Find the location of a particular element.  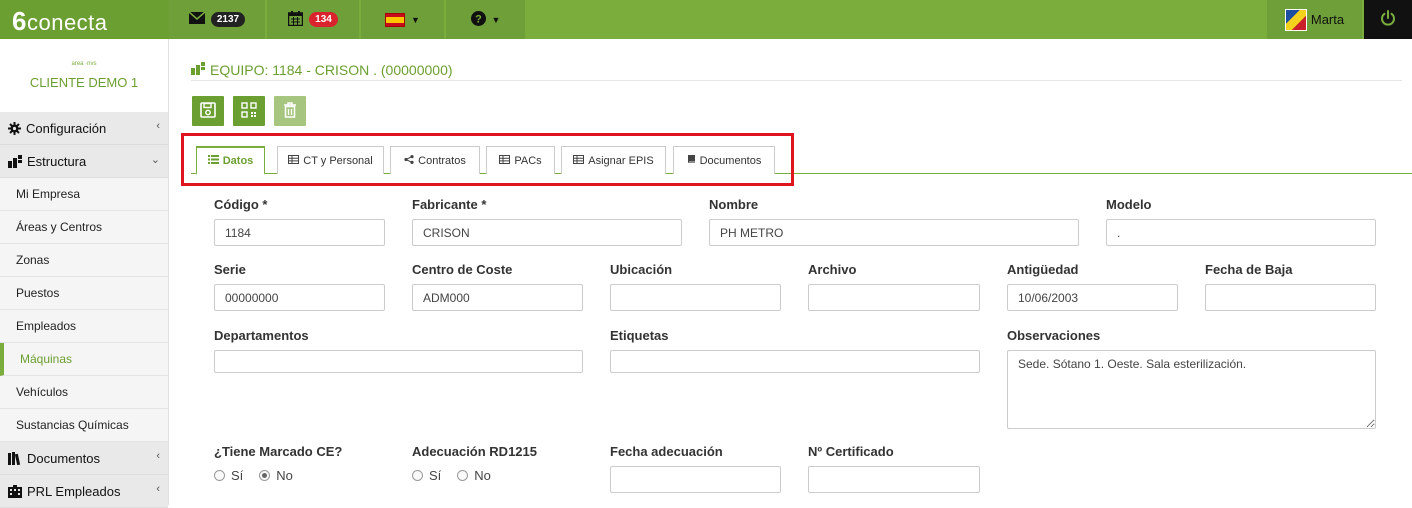

sidebar-section-documentos: Documentos ‹ is located at coordinates (84, 458).